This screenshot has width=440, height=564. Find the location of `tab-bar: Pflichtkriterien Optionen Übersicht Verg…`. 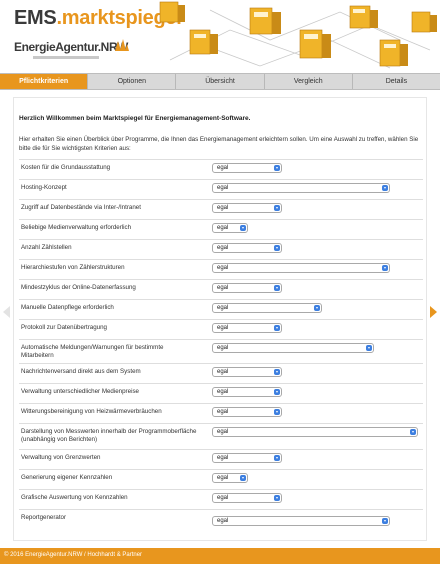

tab-bar: Pflichtkriterien Optionen Übersicht Verg… is located at coordinates (220, 81).